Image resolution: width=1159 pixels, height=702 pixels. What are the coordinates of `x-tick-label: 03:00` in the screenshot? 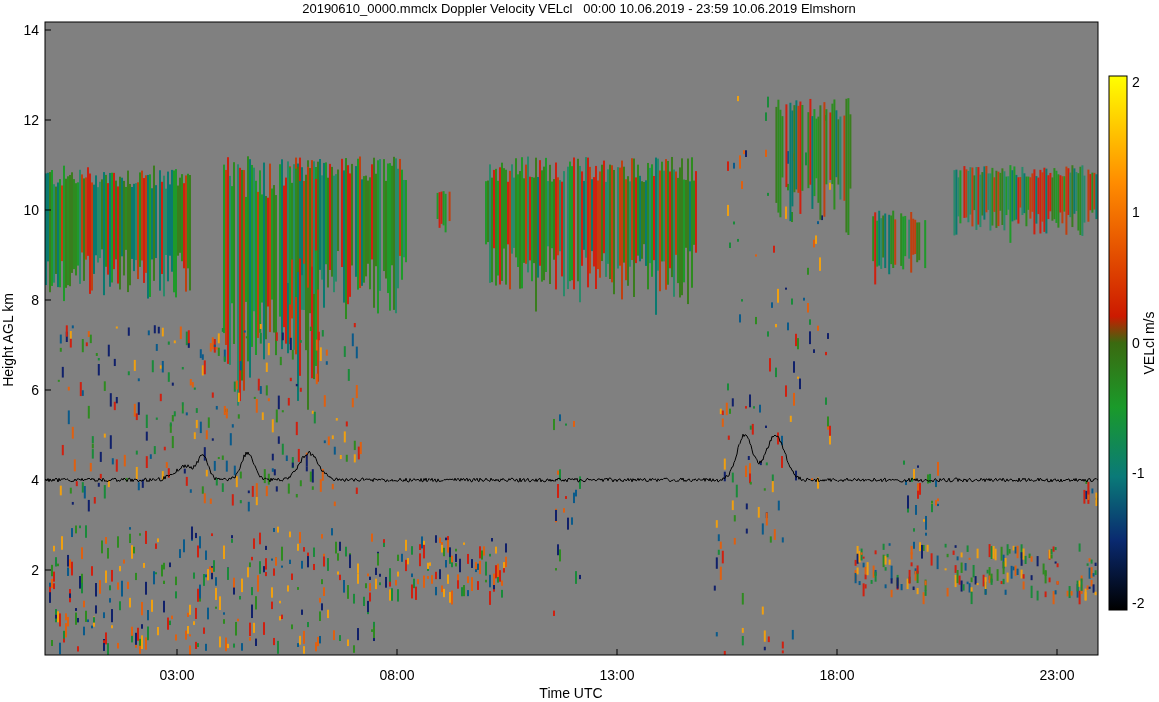 It's located at (177, 675).